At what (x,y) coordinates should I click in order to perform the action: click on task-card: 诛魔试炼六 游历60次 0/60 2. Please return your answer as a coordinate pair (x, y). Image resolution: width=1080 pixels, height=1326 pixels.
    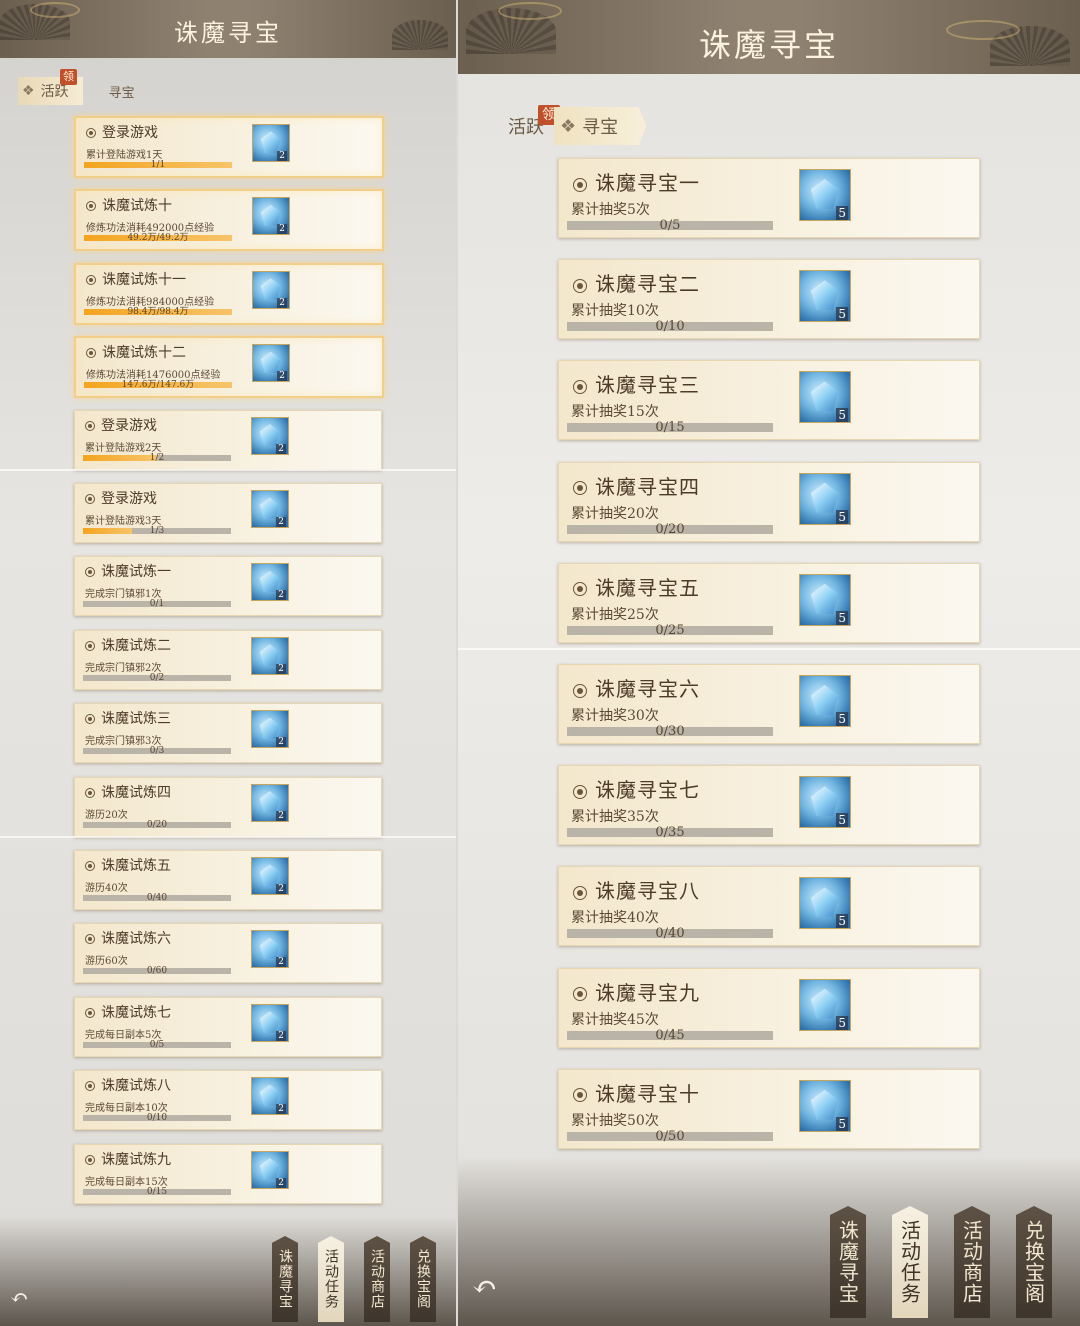
    Looking at the image, I should click on (228, 953).